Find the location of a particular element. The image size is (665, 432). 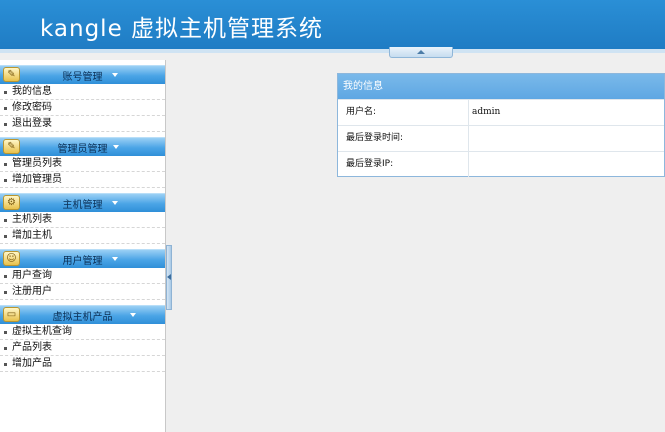

app-title: kangle 虚拟主机管理系统 is located at coordinates (182, 29).